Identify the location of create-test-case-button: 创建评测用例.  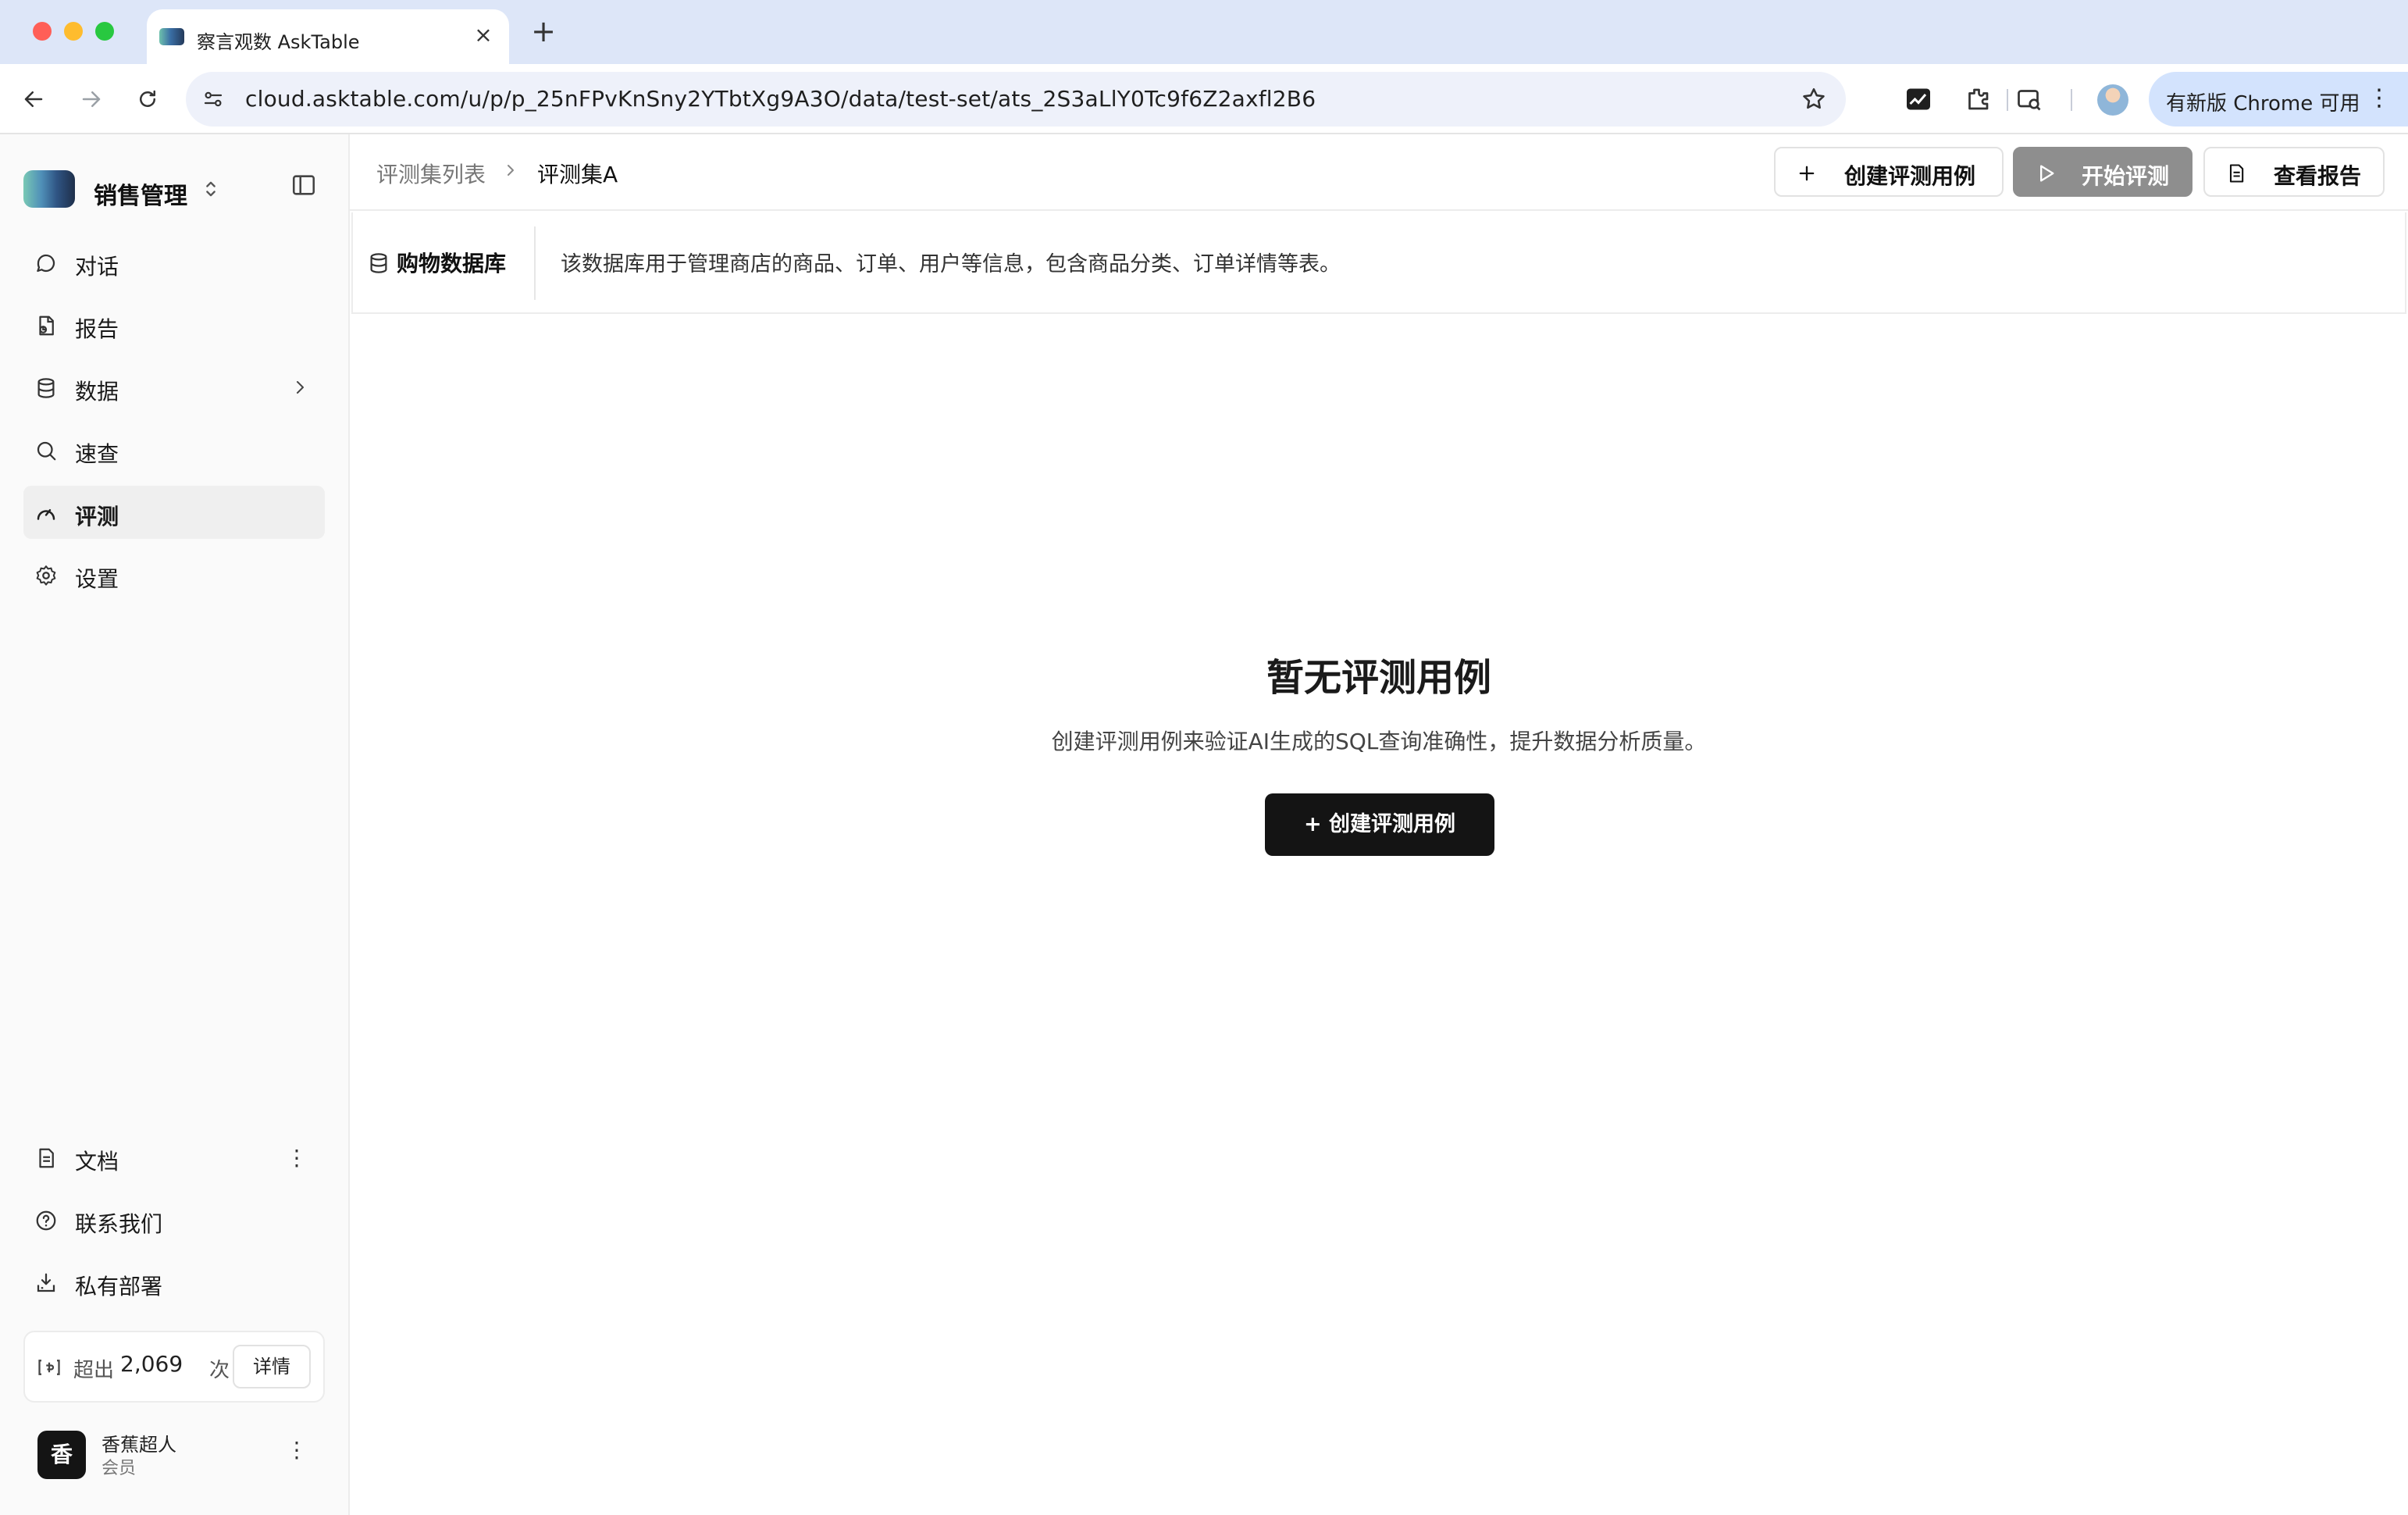
(1889, 172).